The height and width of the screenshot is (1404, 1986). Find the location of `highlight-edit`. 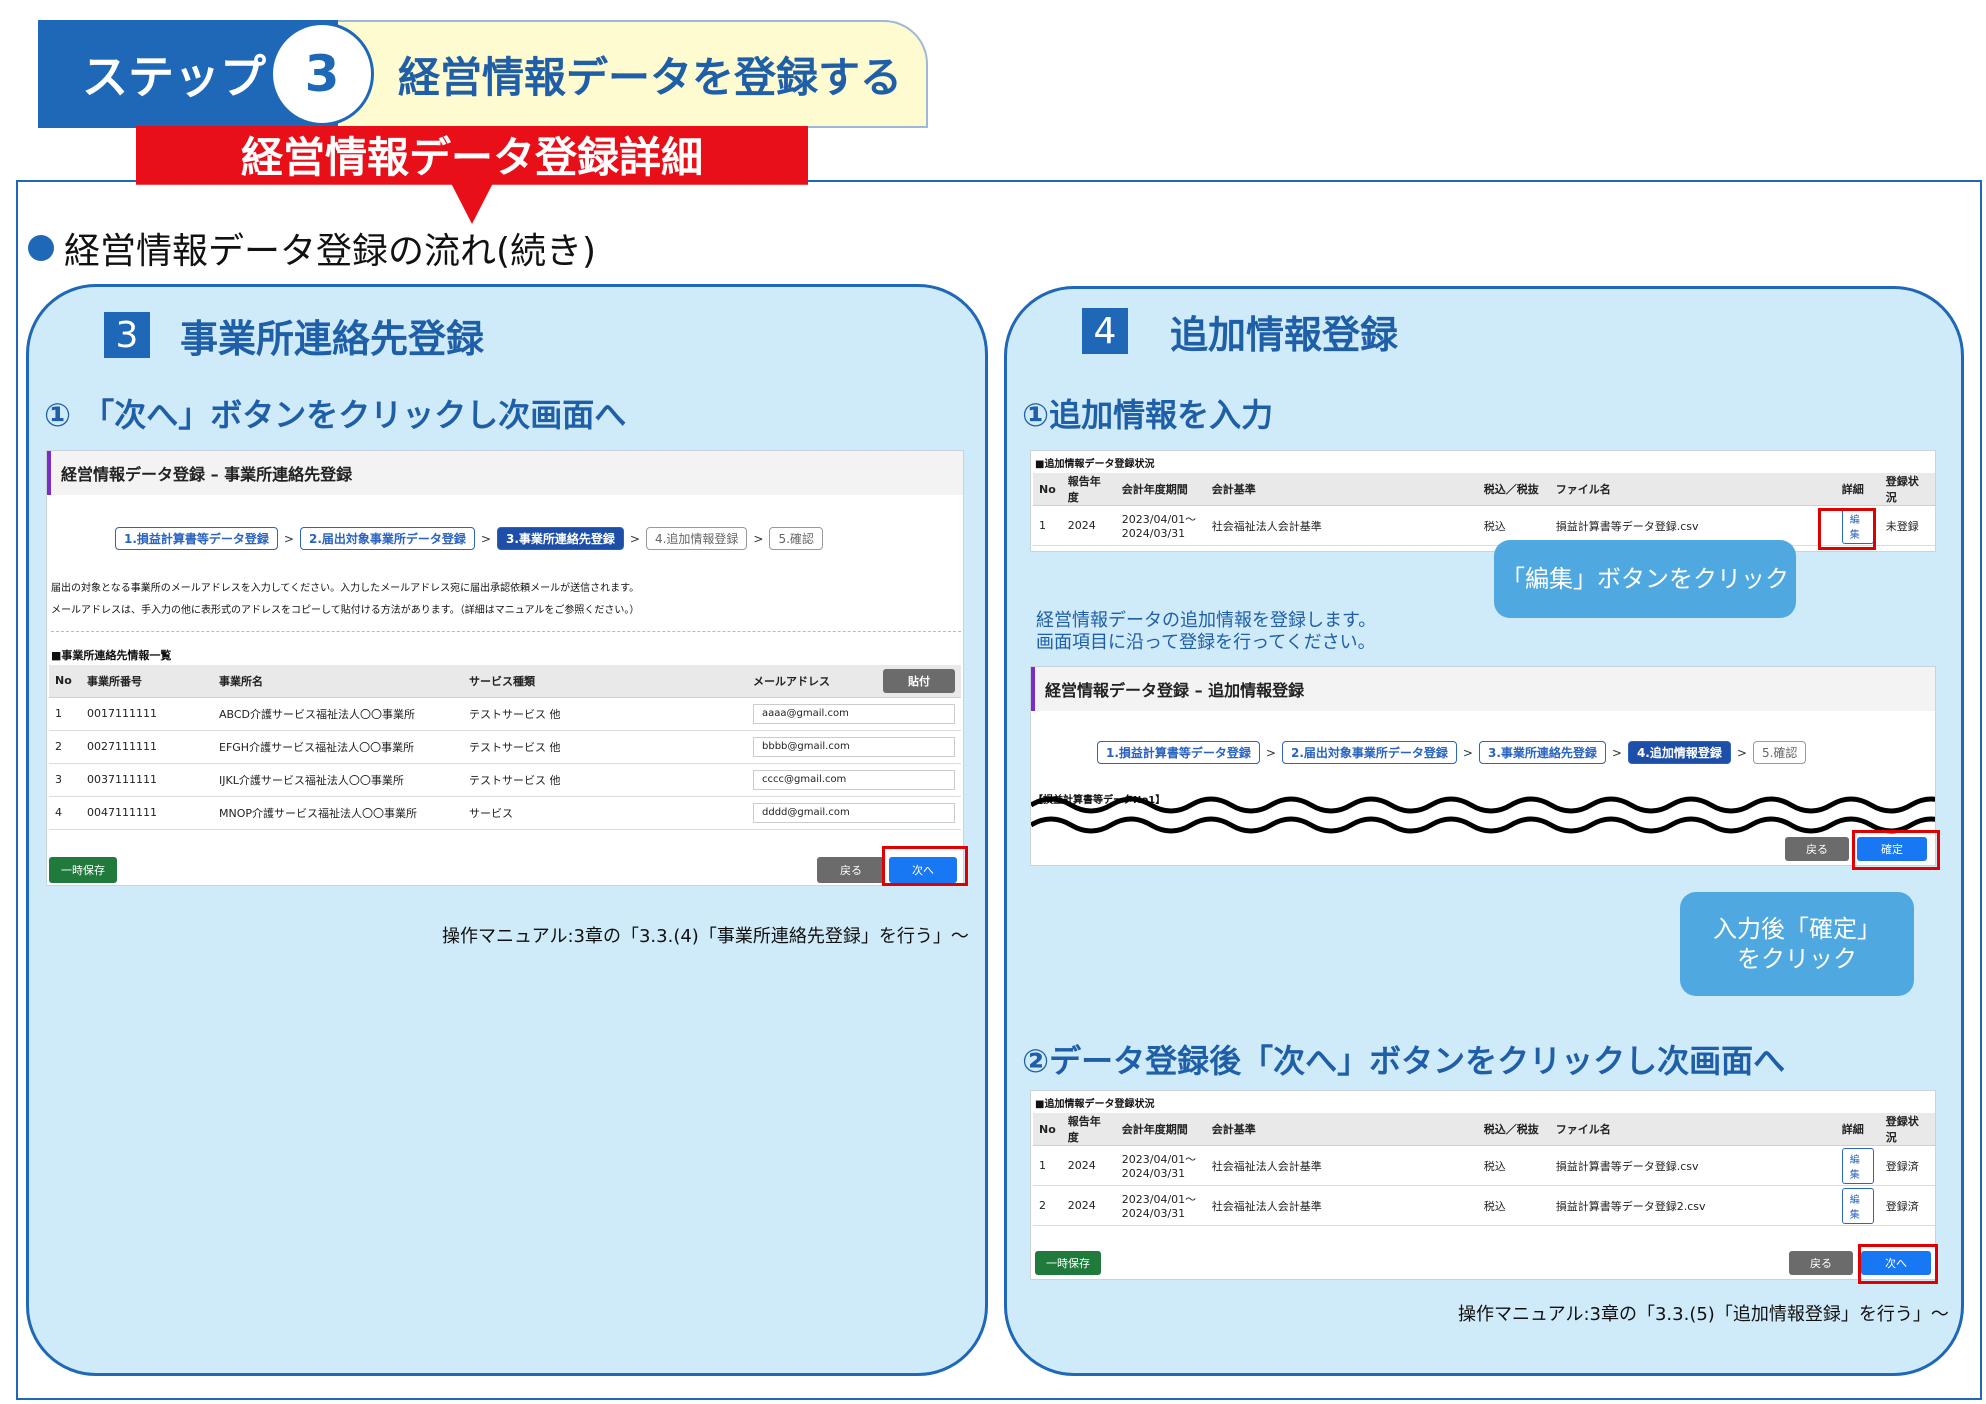

highlight-edit is located at coordinates (1847, 529).